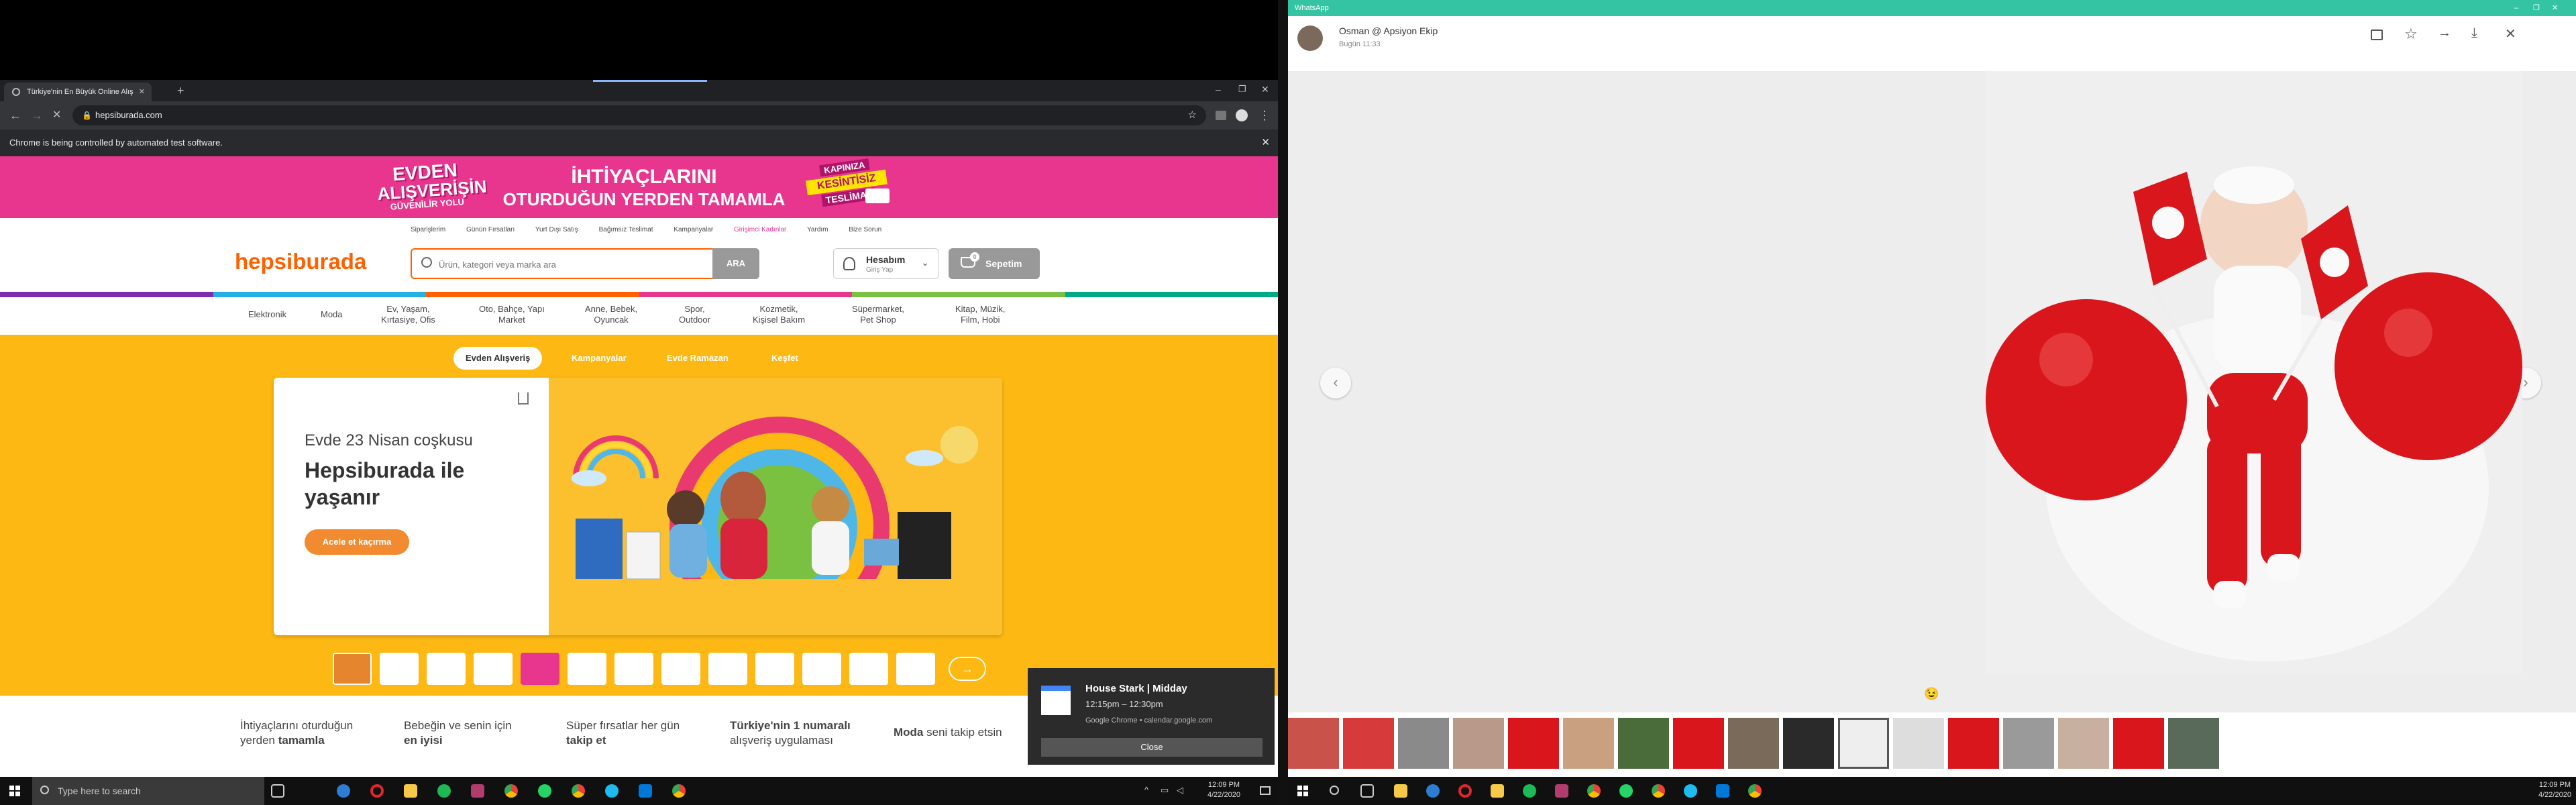 The width and height of the screenshot is (2576, 805). Describe the element at coordinates (148, 791) in the screenshot. I see `taskbar-search-box: Type here to search` at that location.